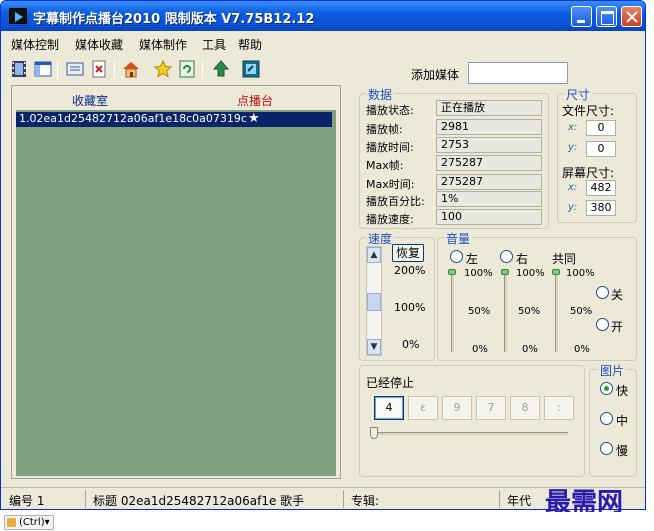 The image size is (654, 531). What do you see at coordinates (423, 408) in the screenshot?
I see `frame-button-2: ε` at bounding box center [423, 408].